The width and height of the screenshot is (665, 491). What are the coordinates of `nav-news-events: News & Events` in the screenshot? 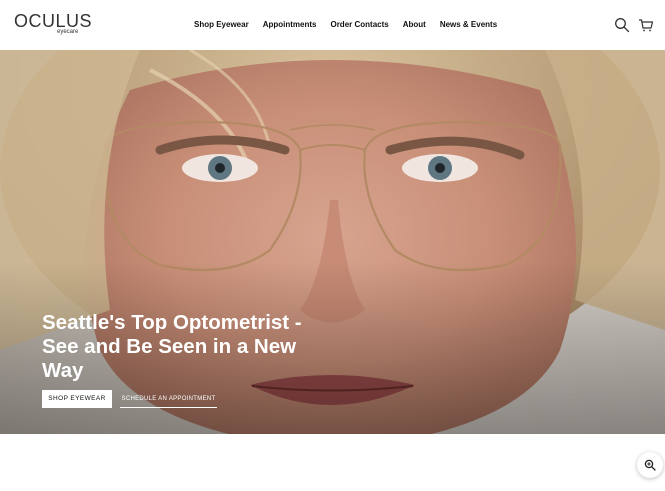 It's located at (468, 26).